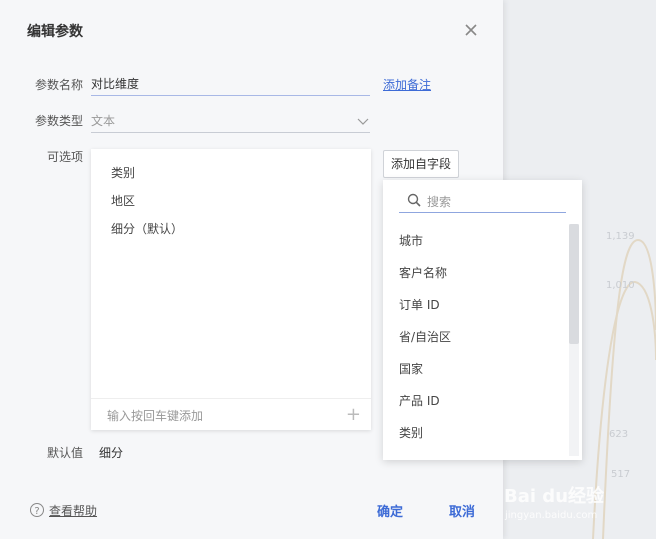 The width and height of the screenshot is (656, 539). What do you see at coordinates (231, 414) in the screenshot?
I see `option-add-input: 输入按回车键添加 +` at bounding box center [231, 414].